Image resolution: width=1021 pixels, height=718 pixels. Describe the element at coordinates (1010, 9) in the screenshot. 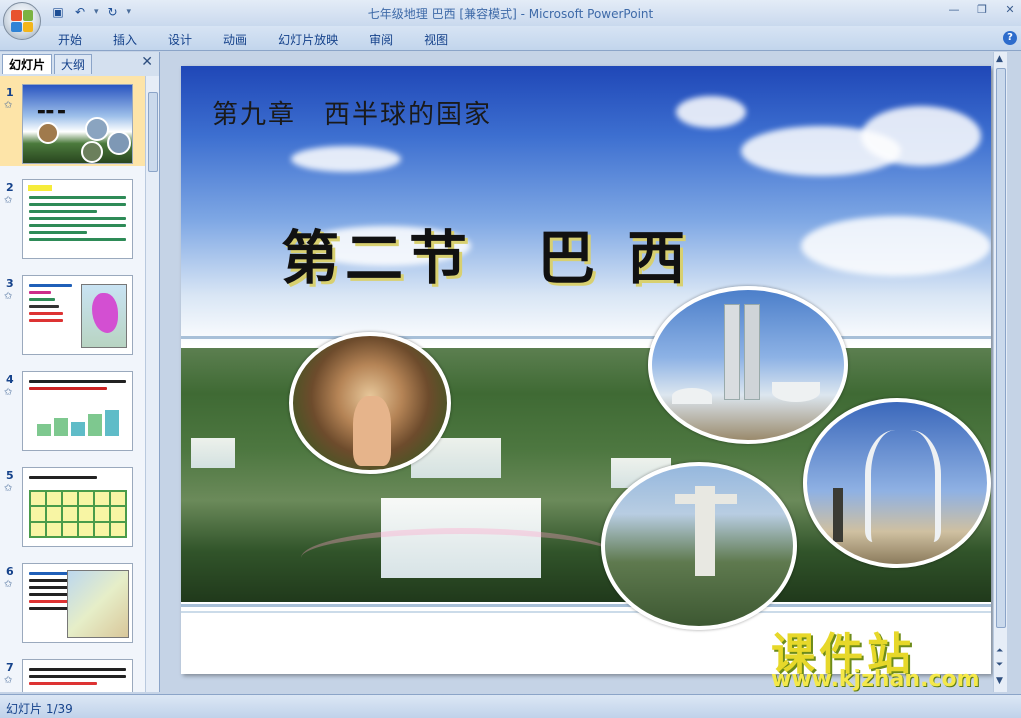

I see `close-icon: ✕` at that location.